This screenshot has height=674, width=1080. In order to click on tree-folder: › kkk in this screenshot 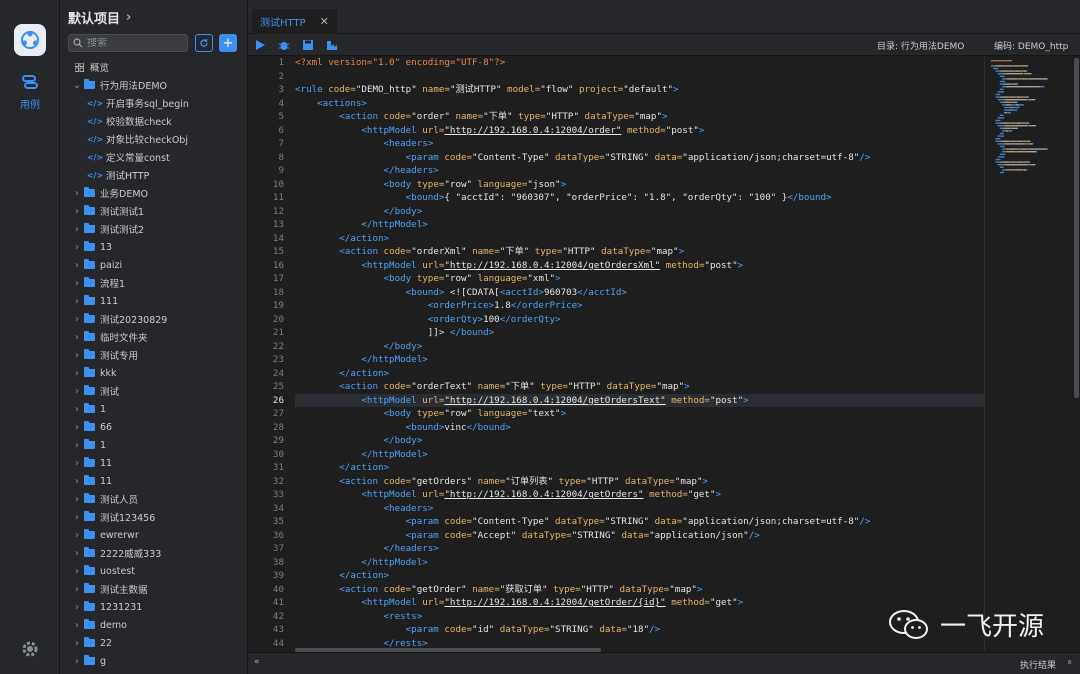, I will do `click(153, 373)`.